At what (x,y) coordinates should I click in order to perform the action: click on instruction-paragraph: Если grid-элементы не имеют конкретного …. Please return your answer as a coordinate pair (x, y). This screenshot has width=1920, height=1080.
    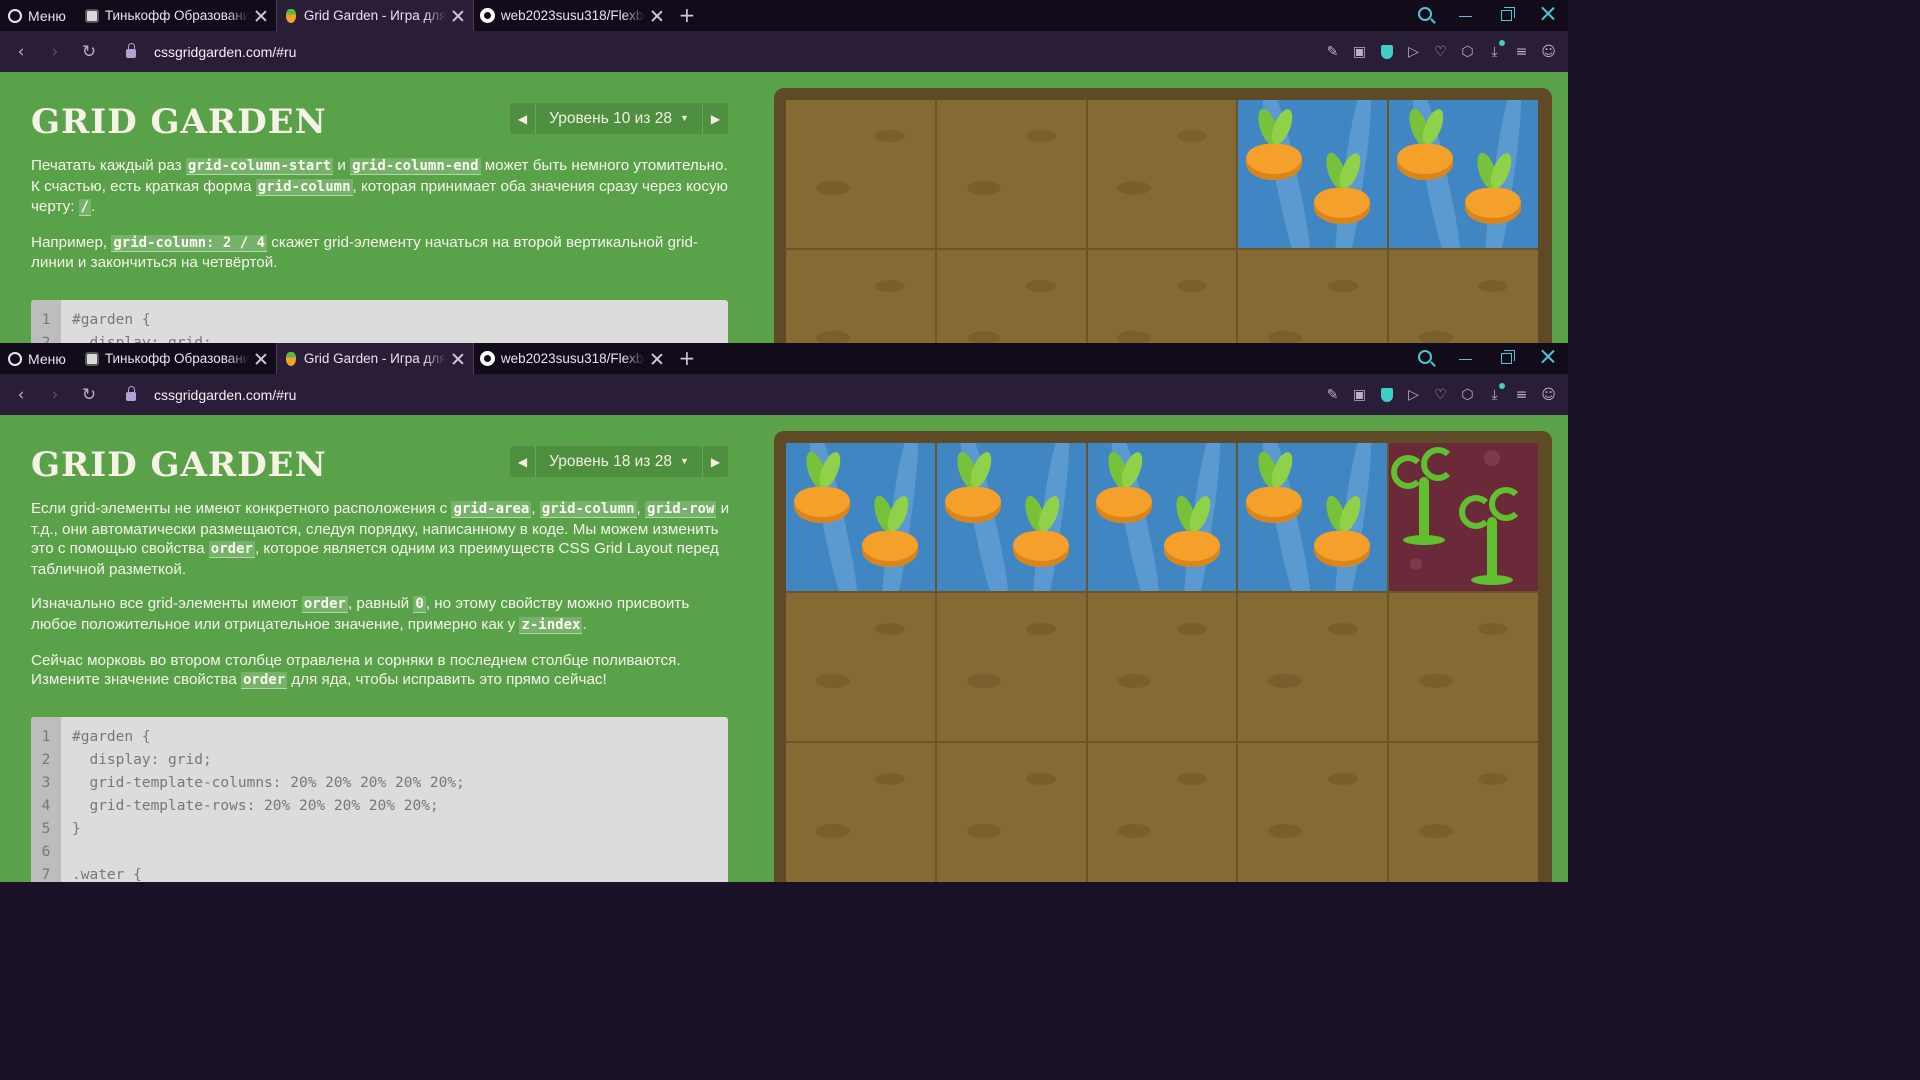
    Looking at the image, I should click on (381, 539).